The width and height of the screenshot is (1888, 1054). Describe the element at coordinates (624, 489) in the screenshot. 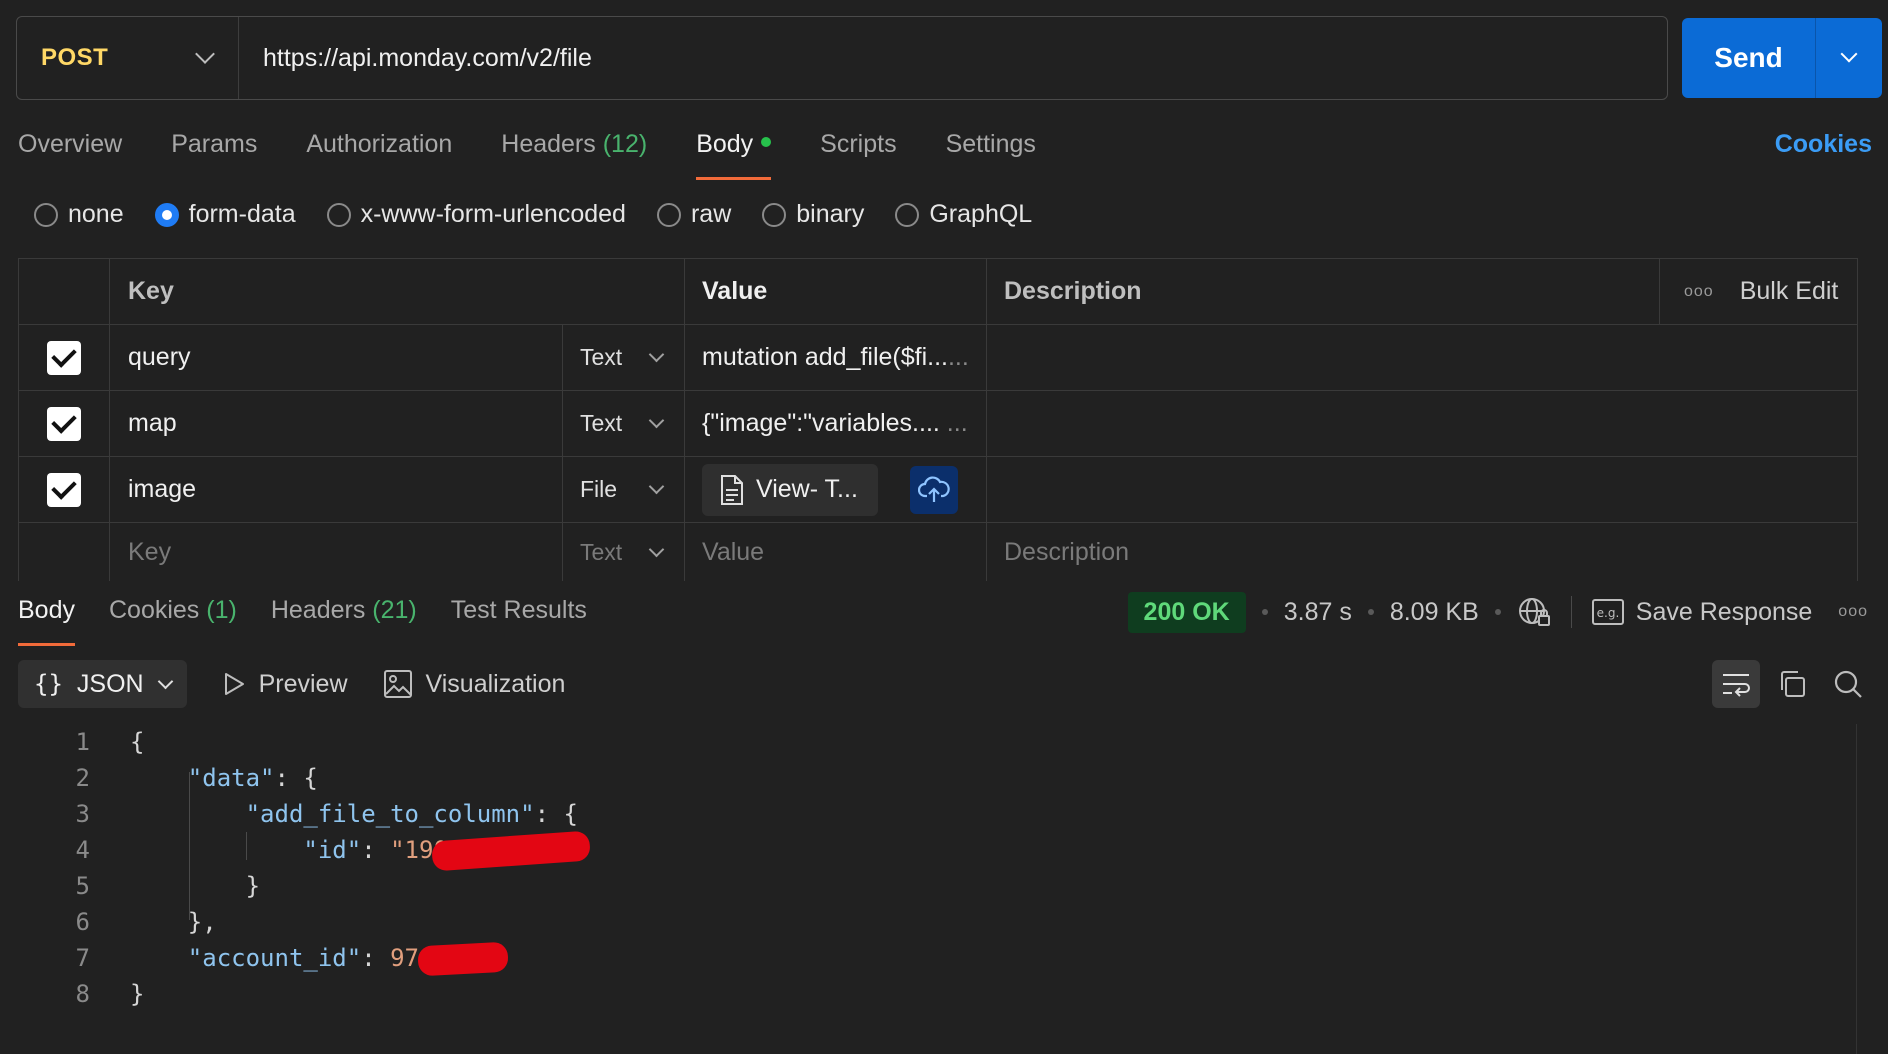

I see `type-select: File` at that location.